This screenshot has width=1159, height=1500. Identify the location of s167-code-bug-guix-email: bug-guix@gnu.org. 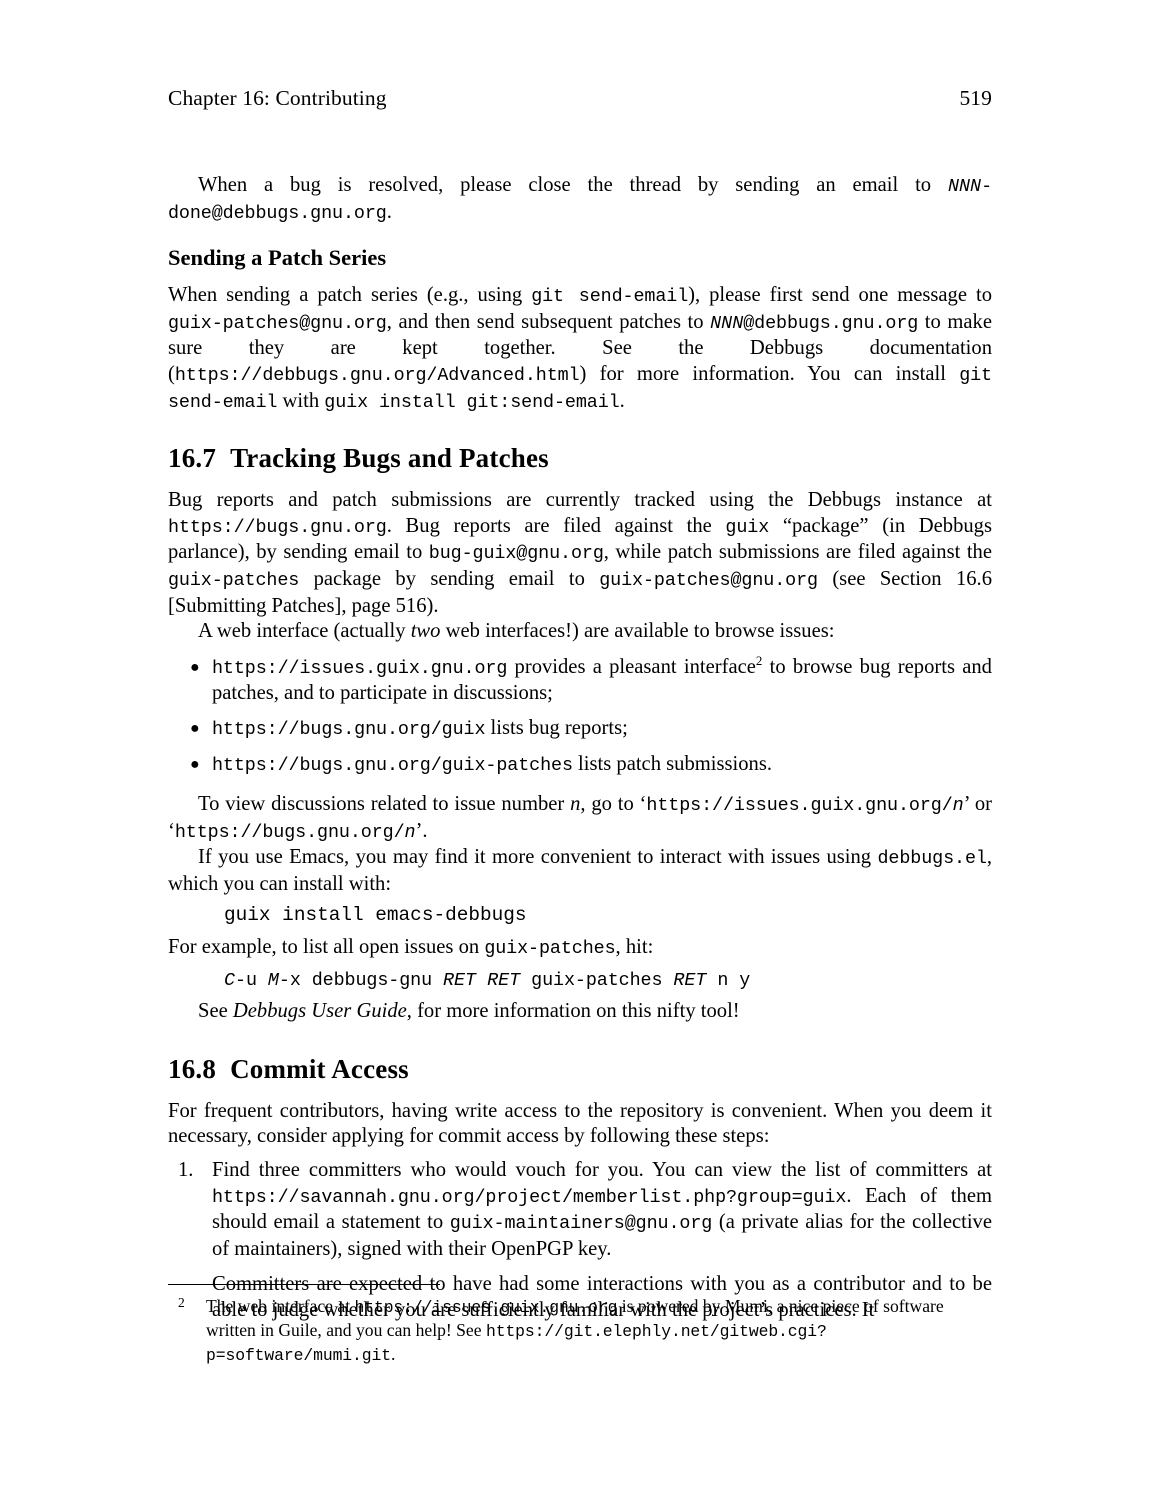
(516, 554).